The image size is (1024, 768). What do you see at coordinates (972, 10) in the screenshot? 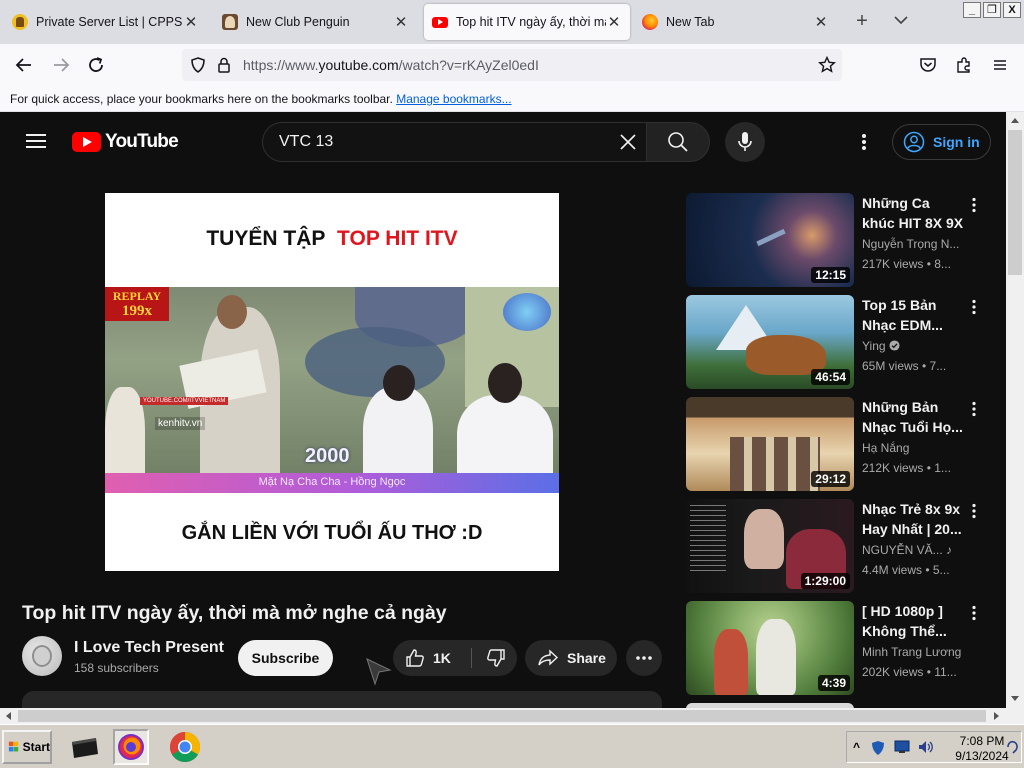
I see `minimize-button: _` at bounding box center [972, 10].